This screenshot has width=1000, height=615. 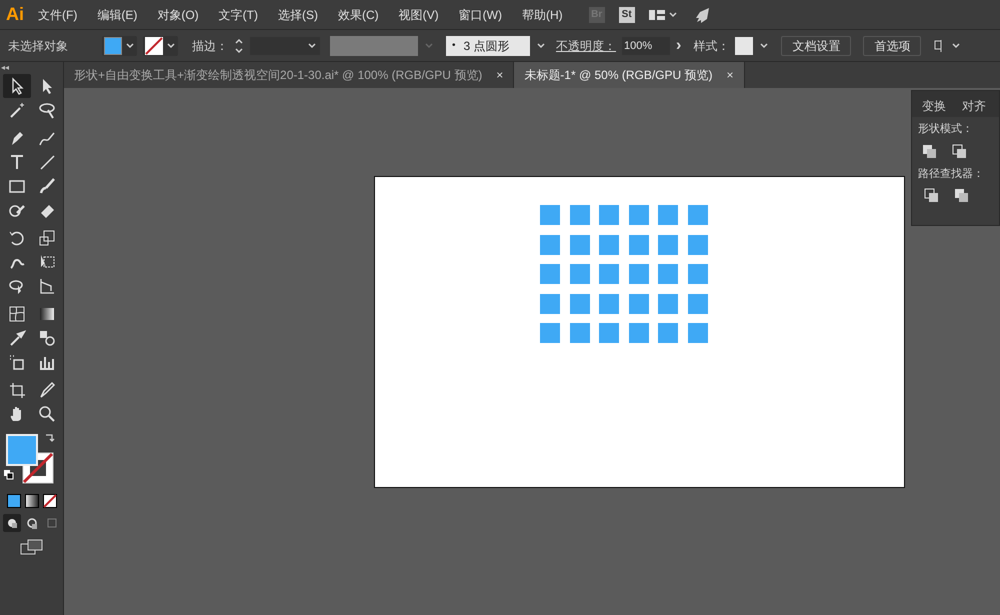 I want to click on unite-icon, so click(x=930, y=152).